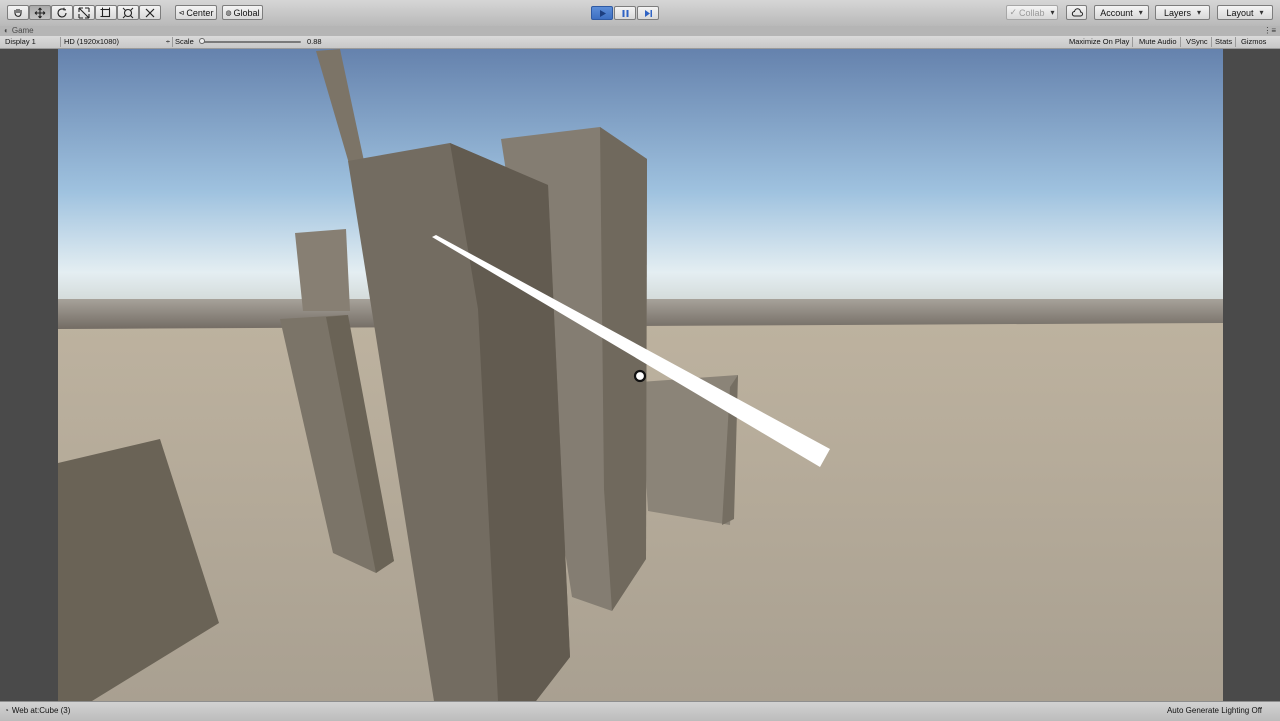  I want to click on hand-tool-button, so click(18, 12).